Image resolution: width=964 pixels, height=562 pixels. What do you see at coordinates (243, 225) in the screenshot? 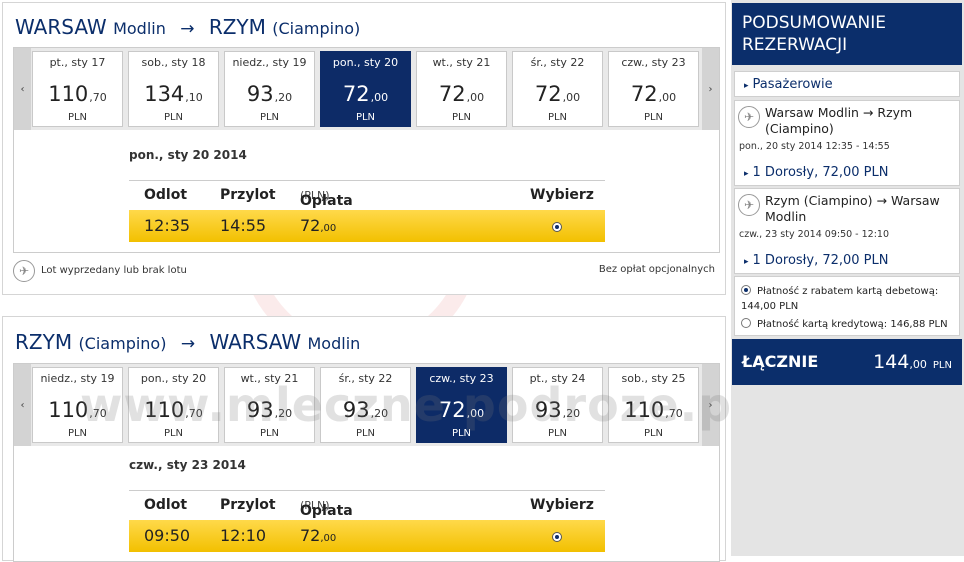
I see `arrive-time: 14:55` at bounding box center [243, 225].